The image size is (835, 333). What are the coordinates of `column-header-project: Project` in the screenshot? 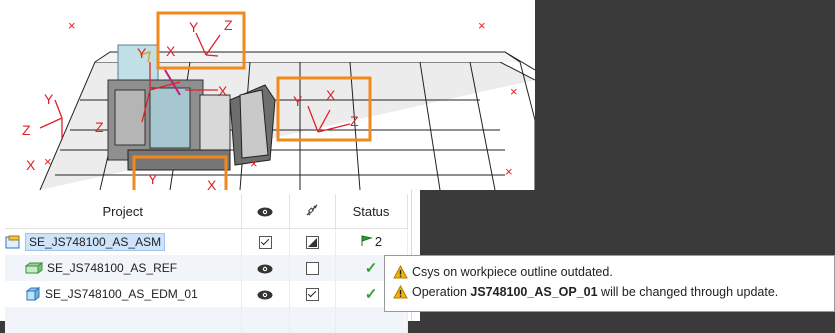 It's located at (123, 211).